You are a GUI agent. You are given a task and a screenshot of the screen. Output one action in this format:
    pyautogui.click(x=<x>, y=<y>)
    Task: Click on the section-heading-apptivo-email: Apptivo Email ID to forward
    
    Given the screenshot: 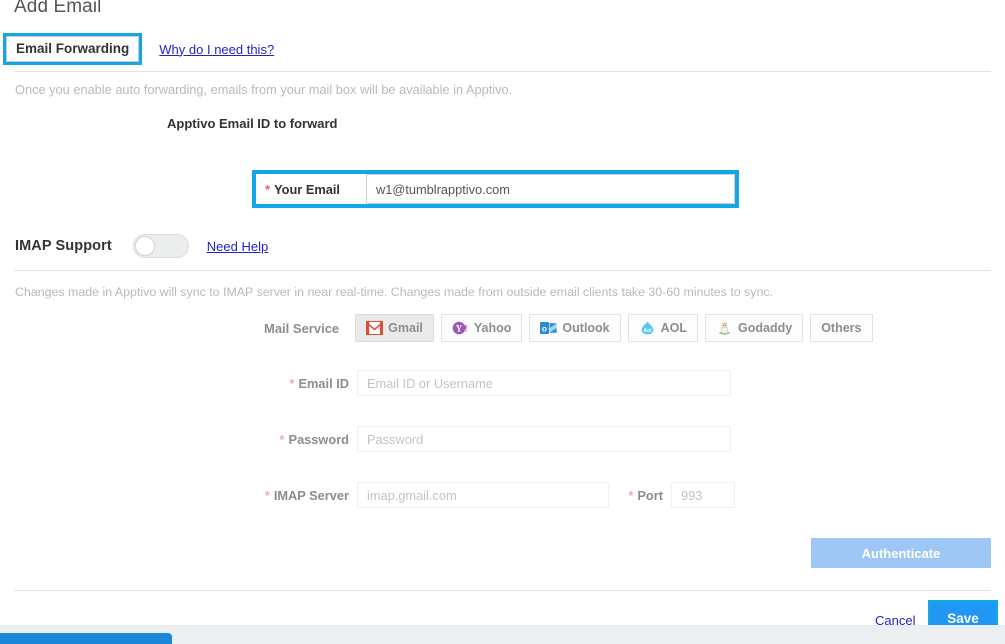 What is the action you would take?
    pyautogui.click(x=252, y=123)
    